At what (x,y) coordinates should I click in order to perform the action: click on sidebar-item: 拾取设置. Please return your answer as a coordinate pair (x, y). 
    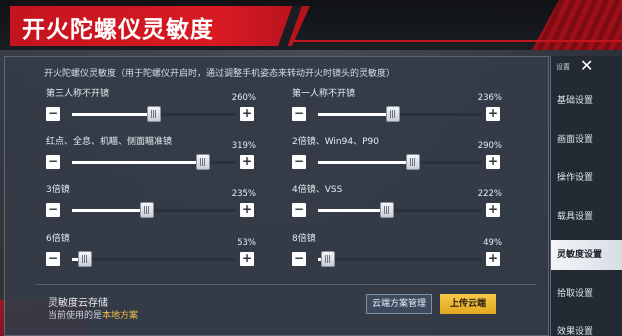
    Looking at the image, I should click on (586, 294).